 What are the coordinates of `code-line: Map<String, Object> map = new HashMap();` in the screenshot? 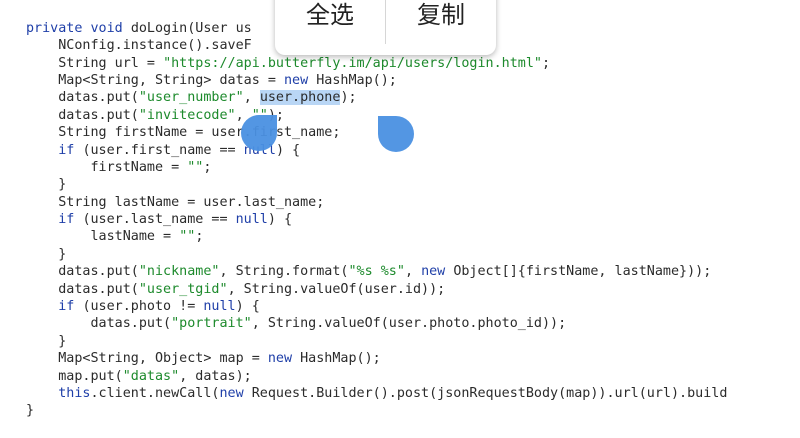 It's located at (376, 358).